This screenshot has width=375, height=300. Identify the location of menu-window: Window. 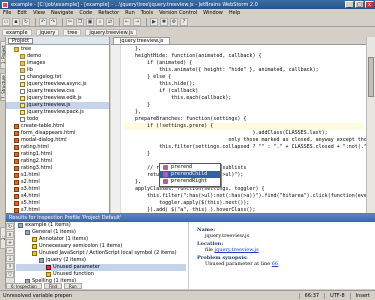
(213, 13).